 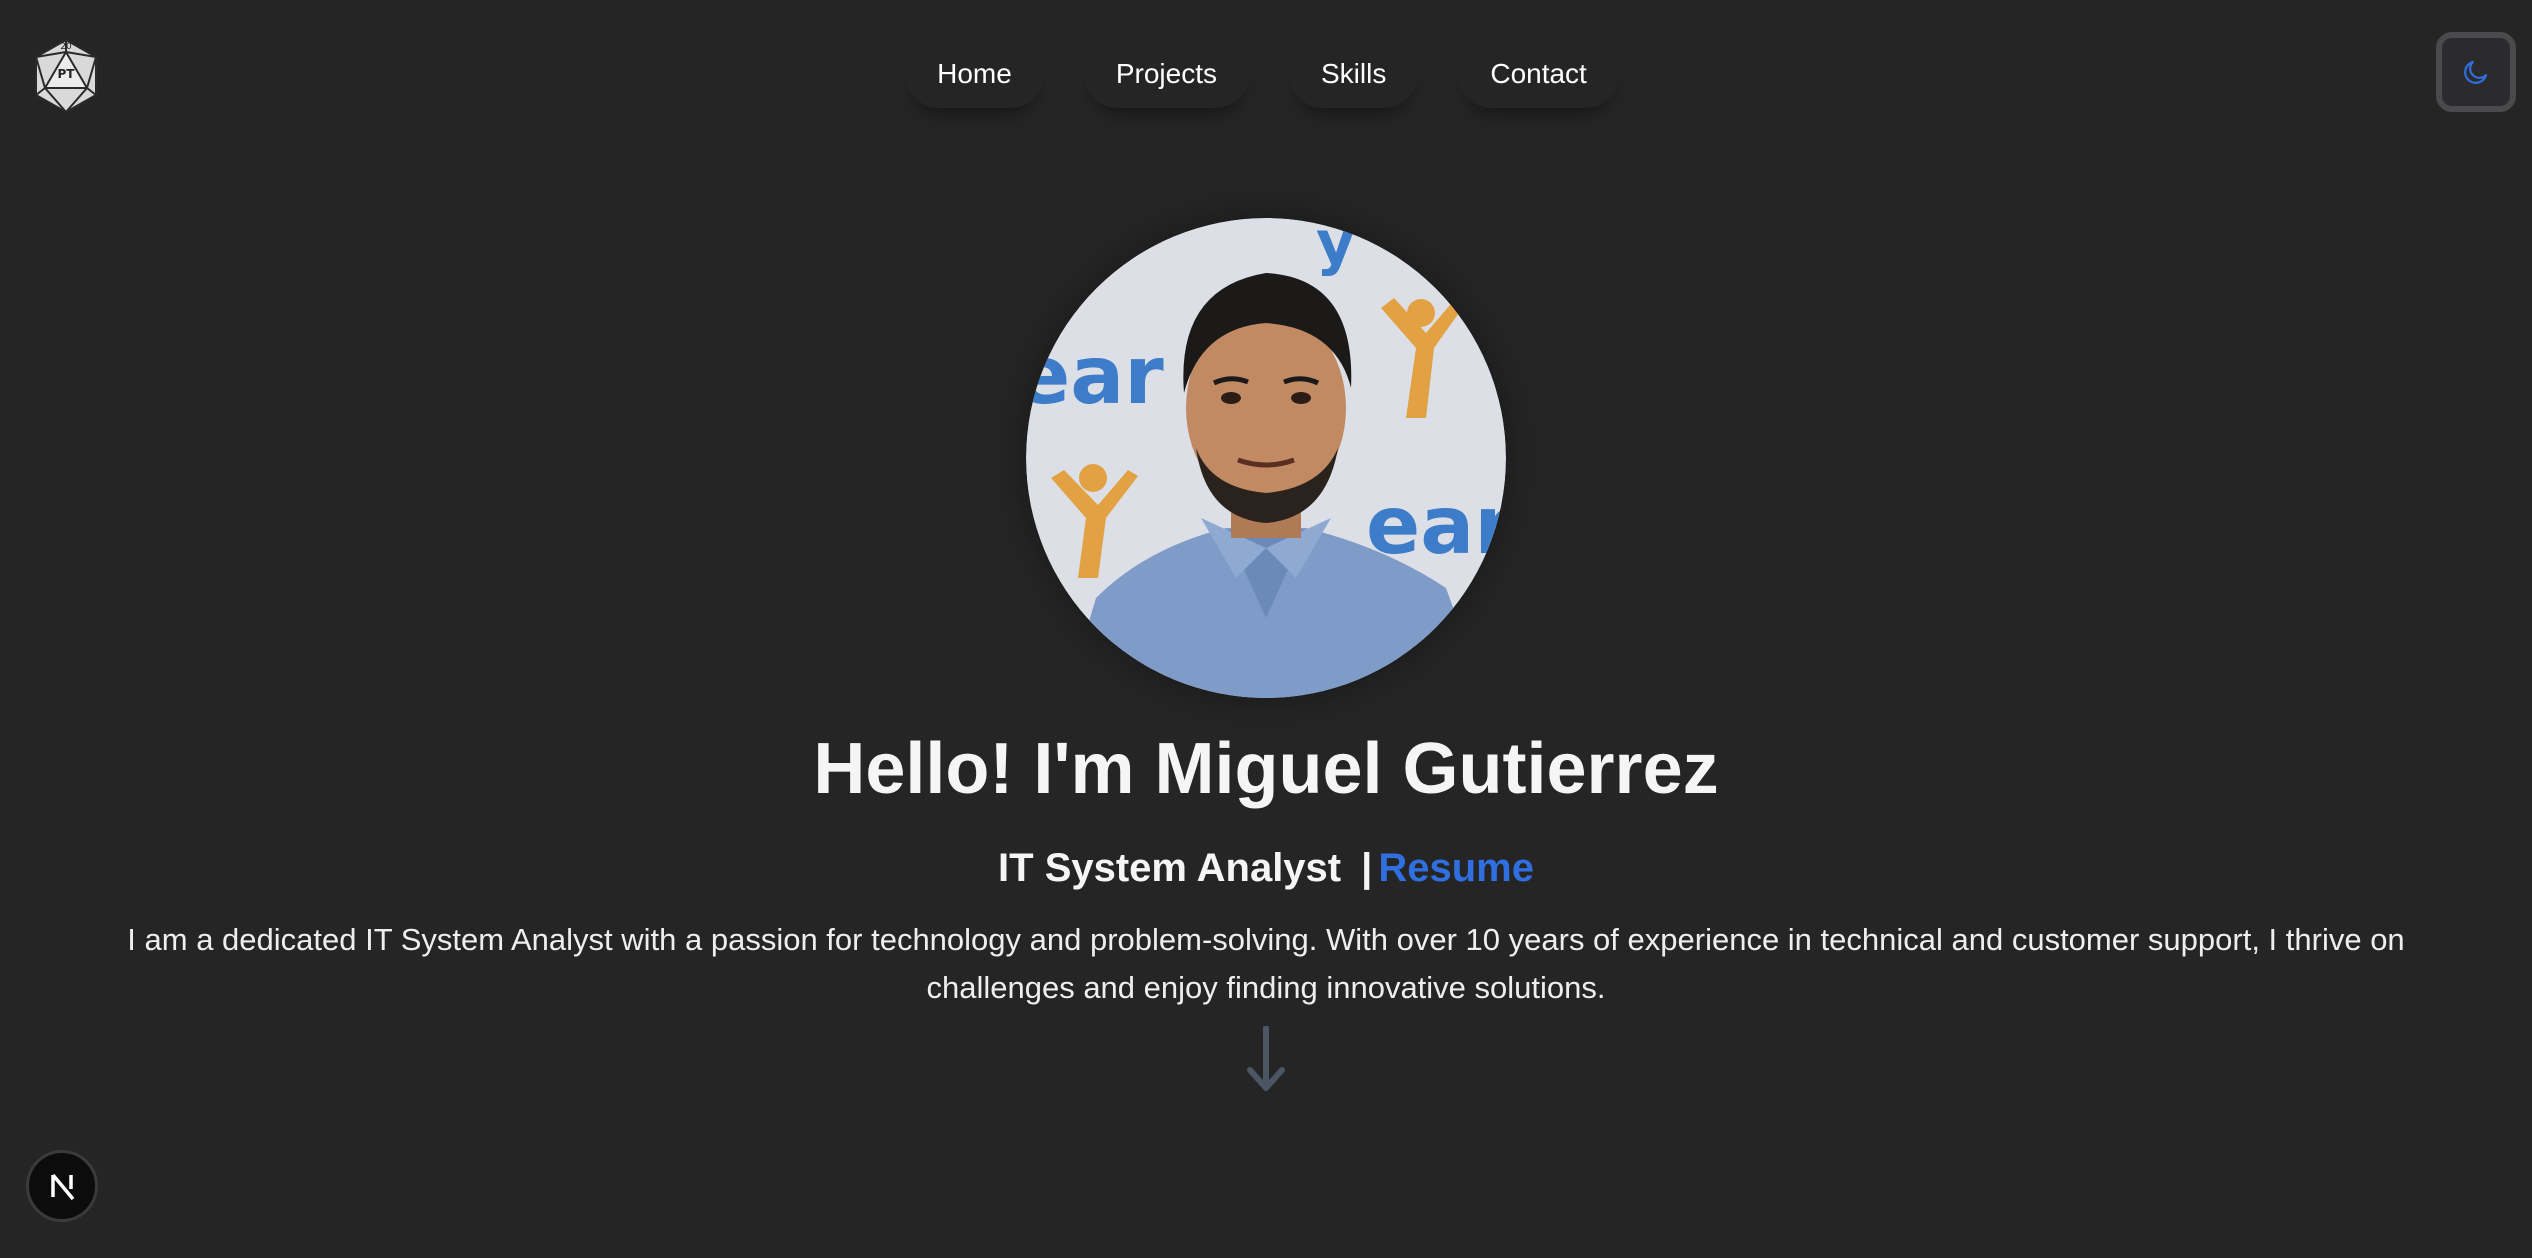 I want to click on arrow-down-icon, so click(x=1266, y=1058).